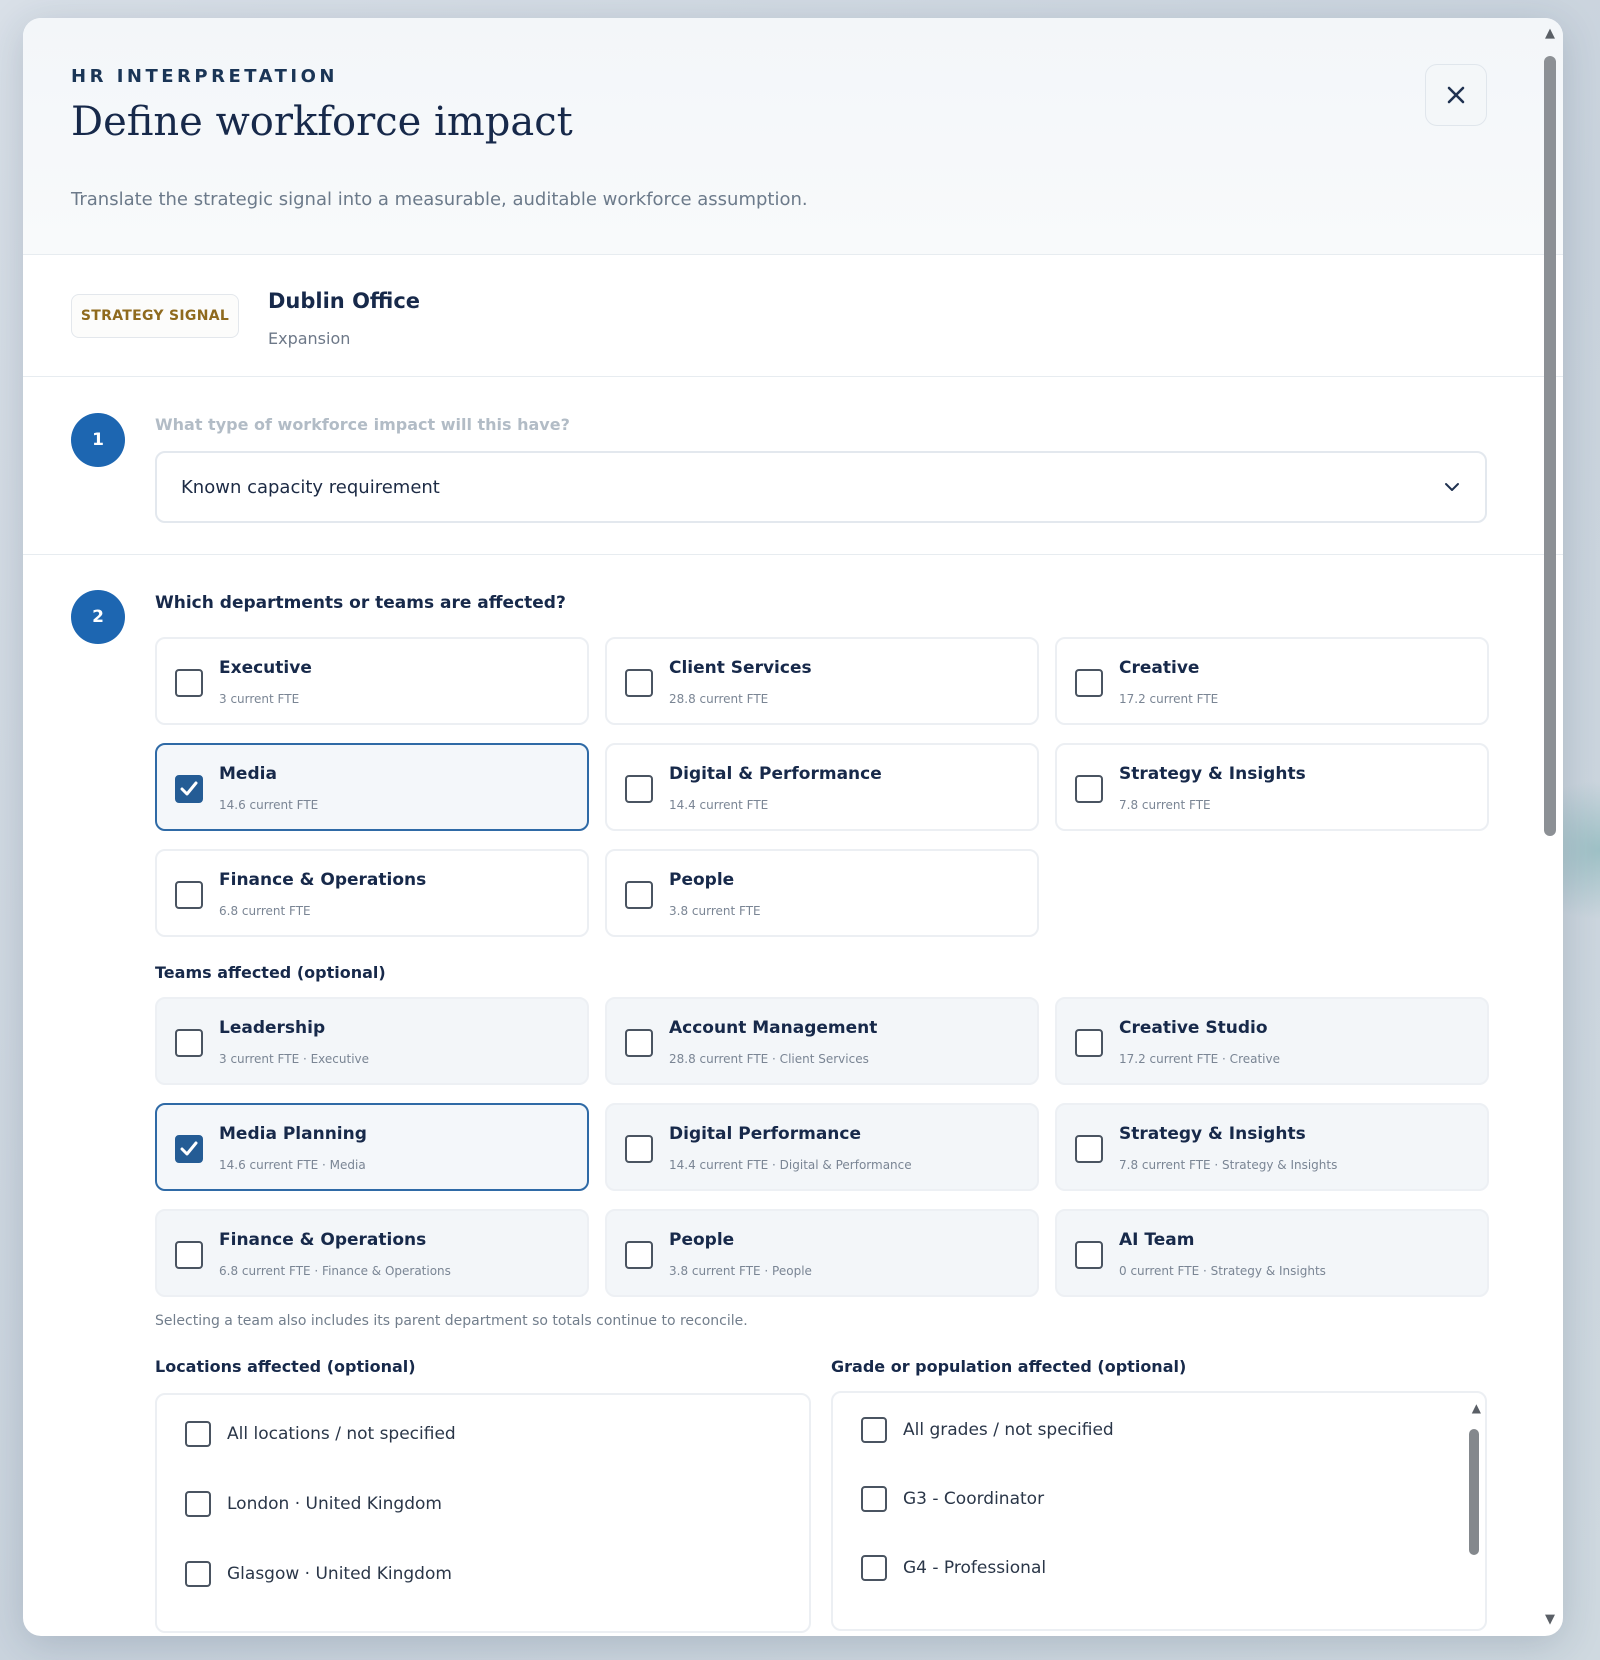 Image resolution: width=1600 pixels, height=1660 pixels. What do you see at coordinates (320, 1434) in the screenshot?
I see `location-option: All locations / not specified` at bounding box center [320, 1434].